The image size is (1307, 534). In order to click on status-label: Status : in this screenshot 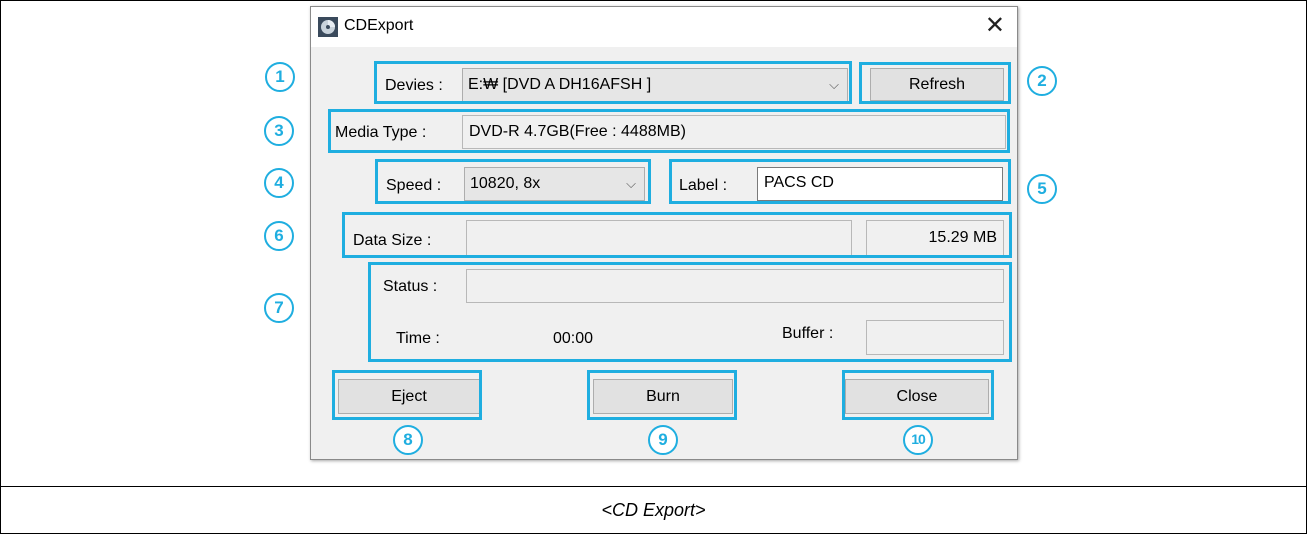, I will do `click(410, 286)`.